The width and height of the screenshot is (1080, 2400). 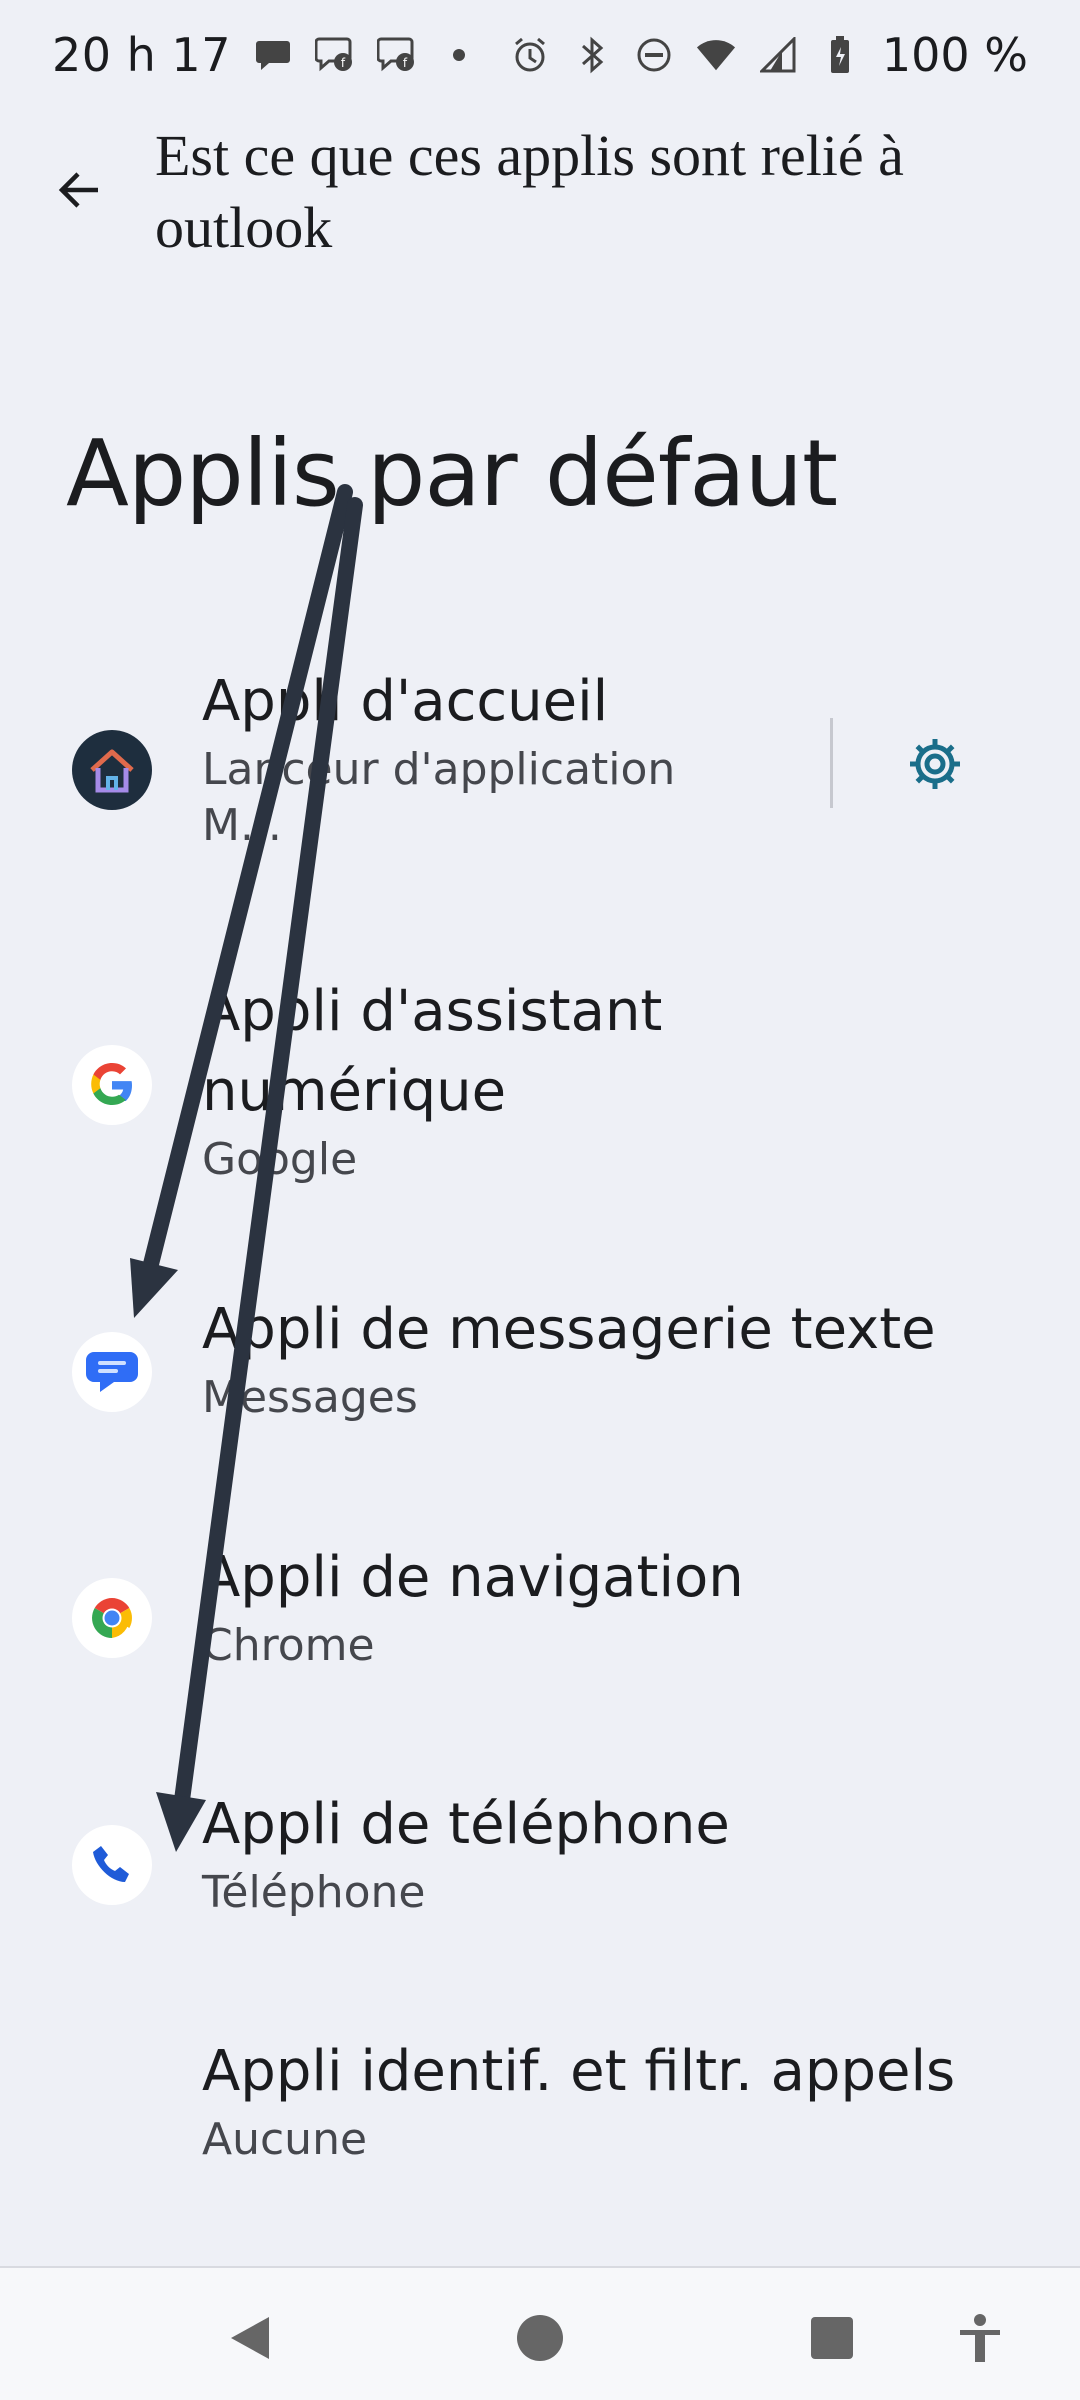 I want to click on row-text: Appli de téléphone Téléphone, so click(x=466, y=1853).